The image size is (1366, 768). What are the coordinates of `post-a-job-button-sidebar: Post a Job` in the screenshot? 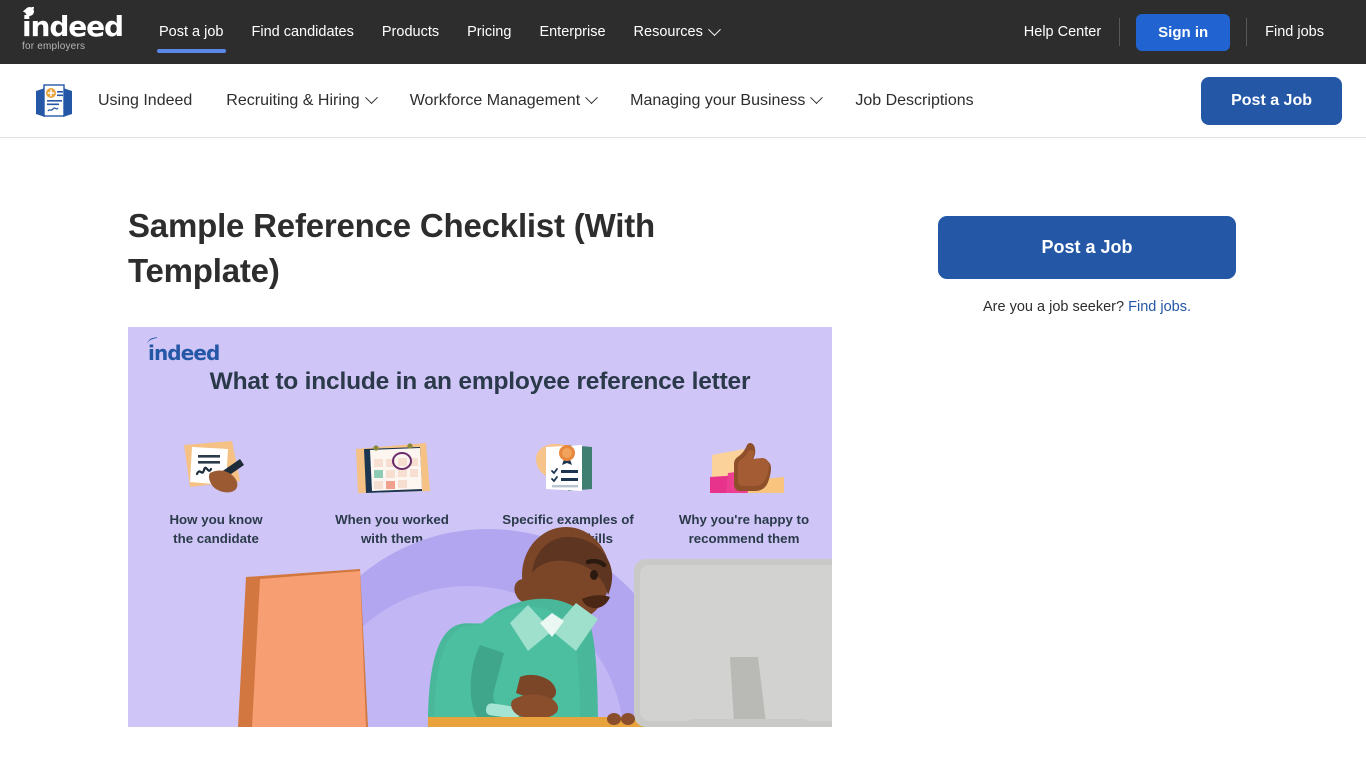 It's located at (1087, 247).